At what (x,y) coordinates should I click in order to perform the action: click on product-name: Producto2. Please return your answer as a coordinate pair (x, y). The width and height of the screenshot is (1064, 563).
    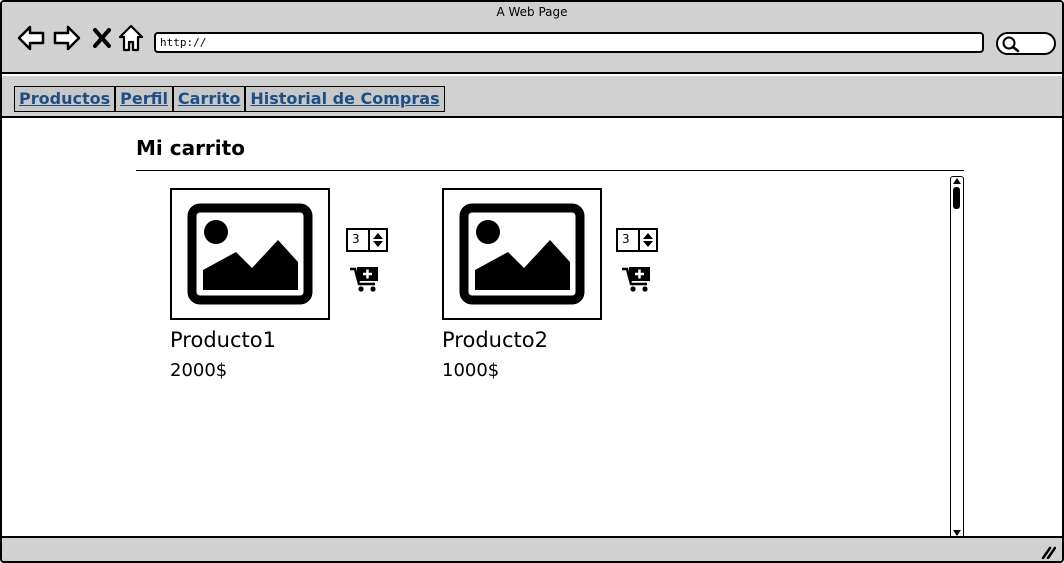
    Looking at the image, I should click on (495, 340).